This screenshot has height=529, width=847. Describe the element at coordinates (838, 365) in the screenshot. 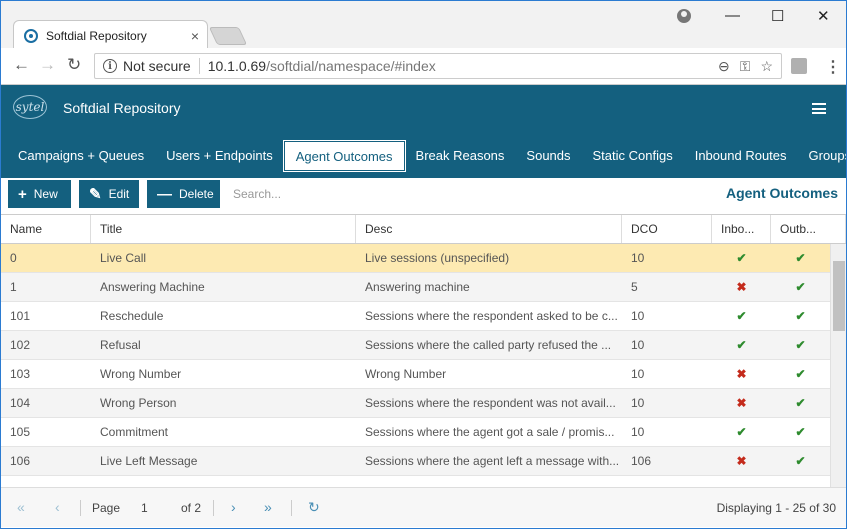

I see `grid-scrollbar` at that location.